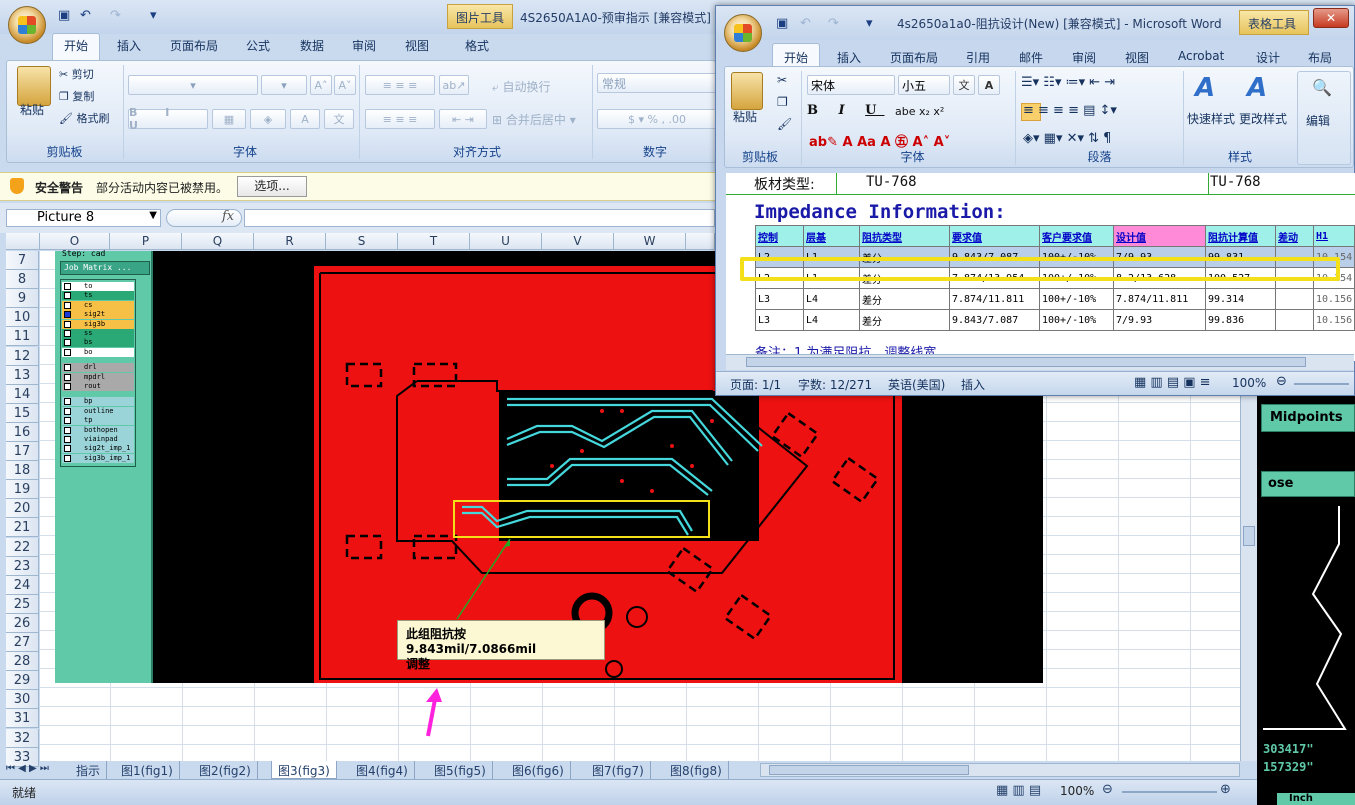 The height and width of the screenshot is (805, 1355). I want to click on format-painter-button: 🖌 格式刷, so click(84, 118).